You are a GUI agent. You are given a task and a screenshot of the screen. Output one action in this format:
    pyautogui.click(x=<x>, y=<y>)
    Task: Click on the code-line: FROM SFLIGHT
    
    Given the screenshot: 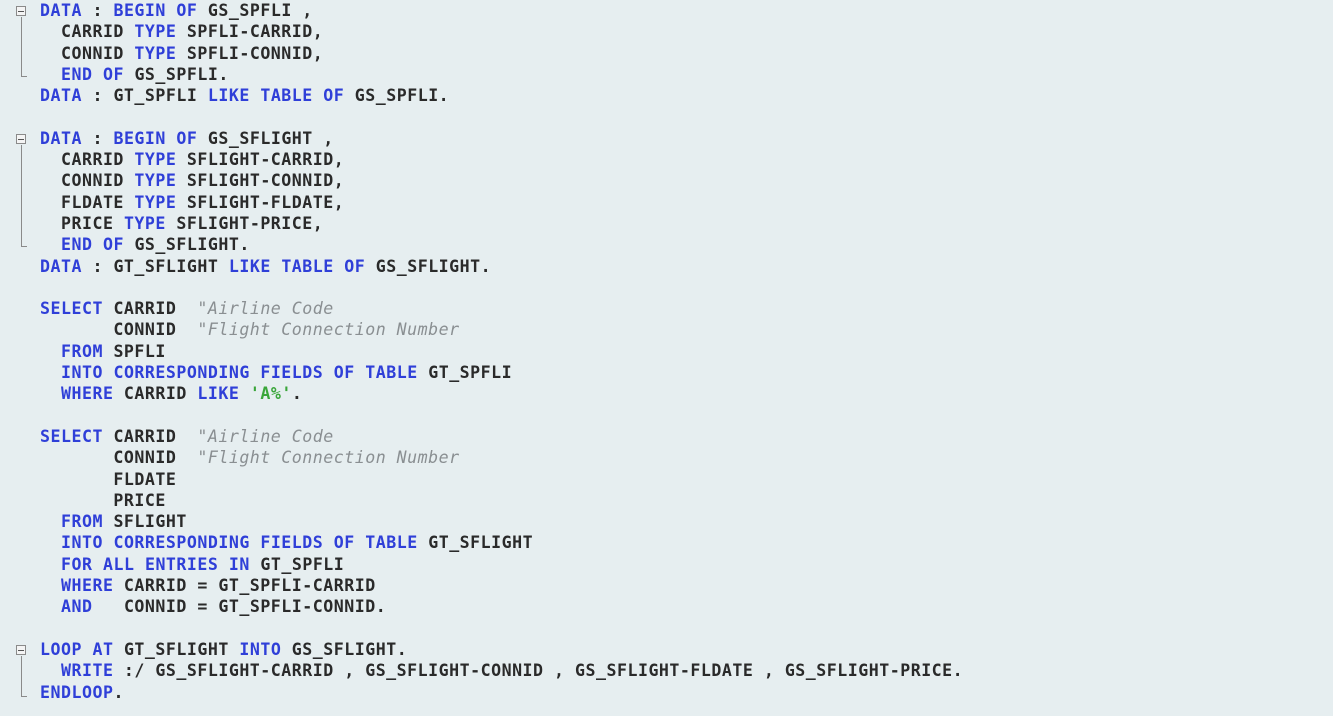 What is the action you would take?
    pyautogui.click(x=501, y=521)
    